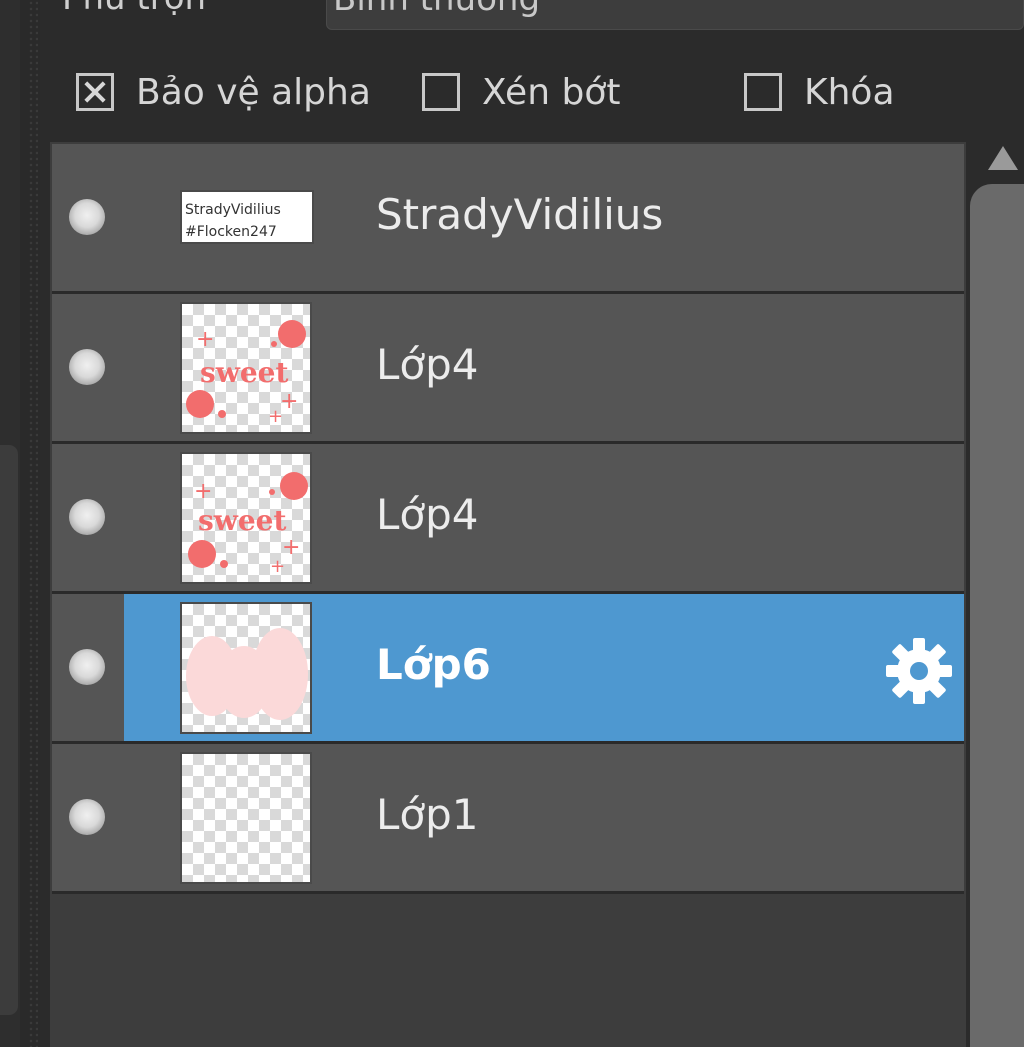 Image resolution: width=1024 pixels, height=1047 pixels. Describe the element at coordinates (508, 669) in the screenshot. I see `layer-row-selected: Lớp6` at that location.